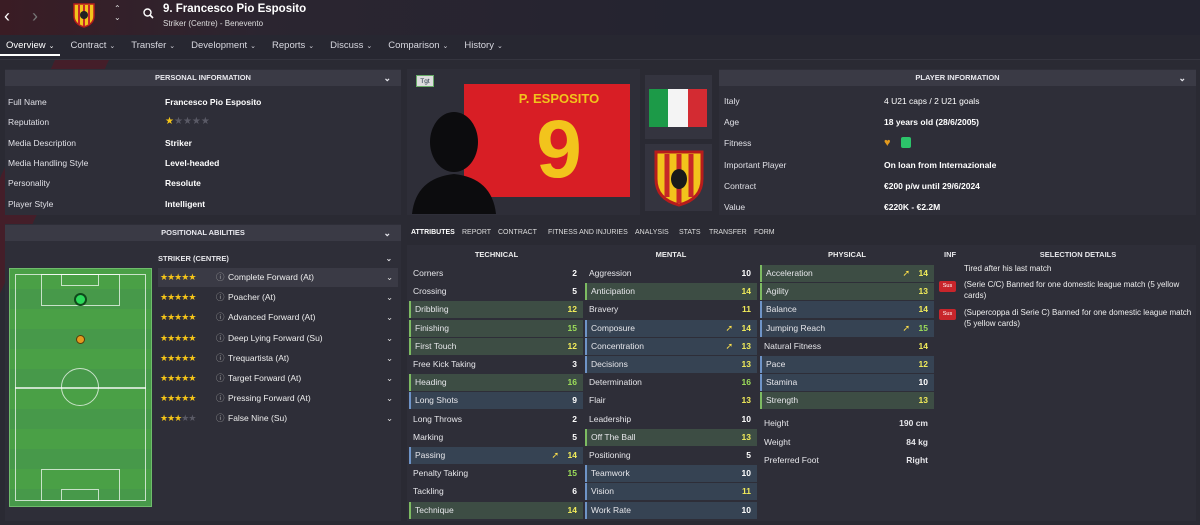 This screenshot has width=1200, height=525. I want to click on detail-value: 190 cm, so click(913, 423).